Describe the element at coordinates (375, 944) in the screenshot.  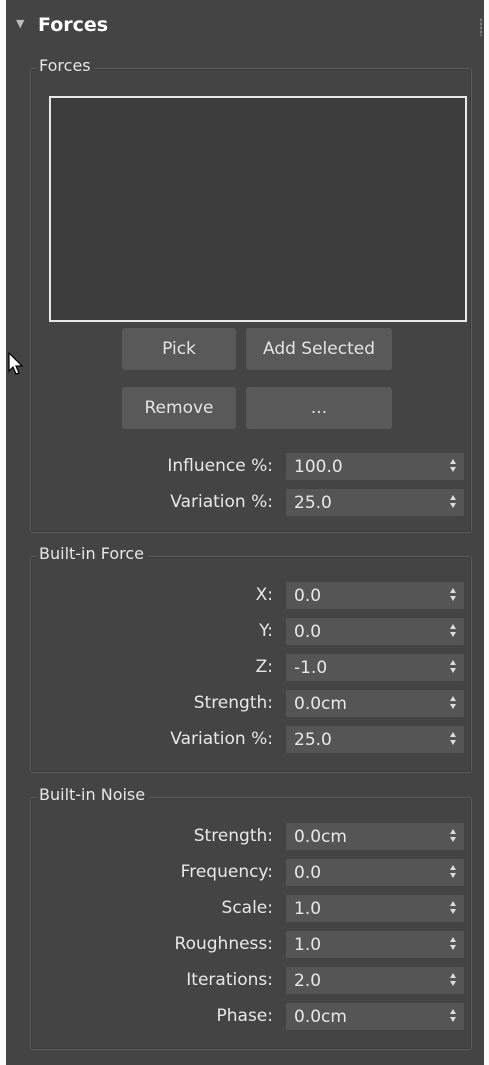
I see `noise-roughness-spinner: 1.0` at that location.